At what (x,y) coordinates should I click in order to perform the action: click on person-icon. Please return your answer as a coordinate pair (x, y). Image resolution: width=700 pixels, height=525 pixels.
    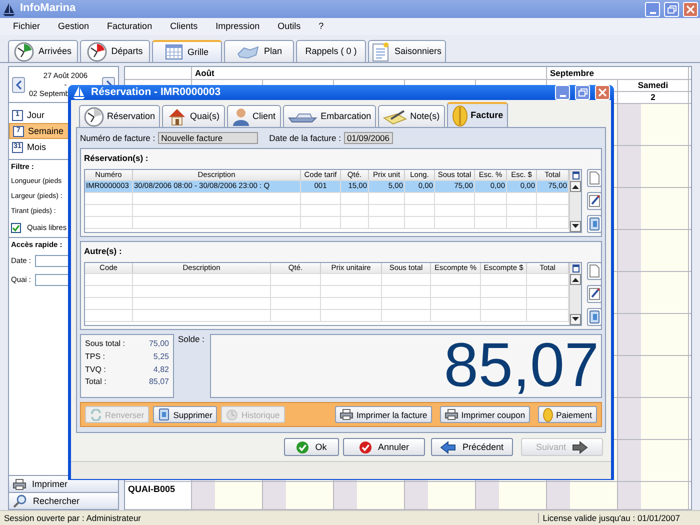
    Looking at the image, I should click on (241, 116).